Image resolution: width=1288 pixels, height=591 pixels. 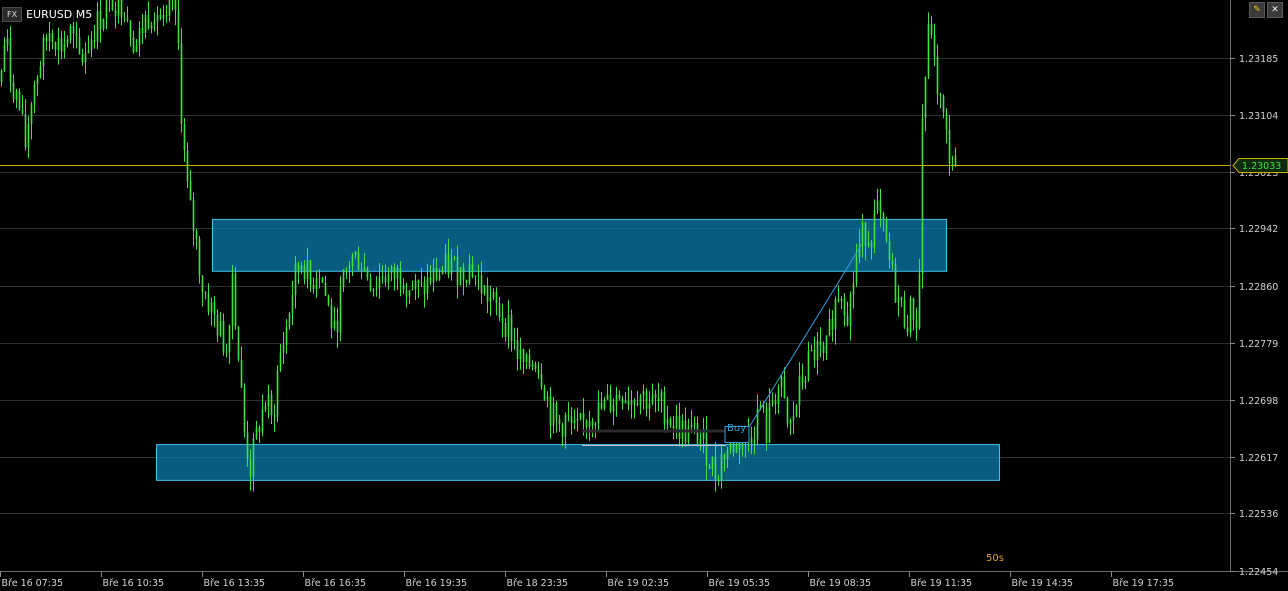 What do you see at coordinates (801, 342) in the screenshot?
I see `trend-line` at bounding box center [801, 342].